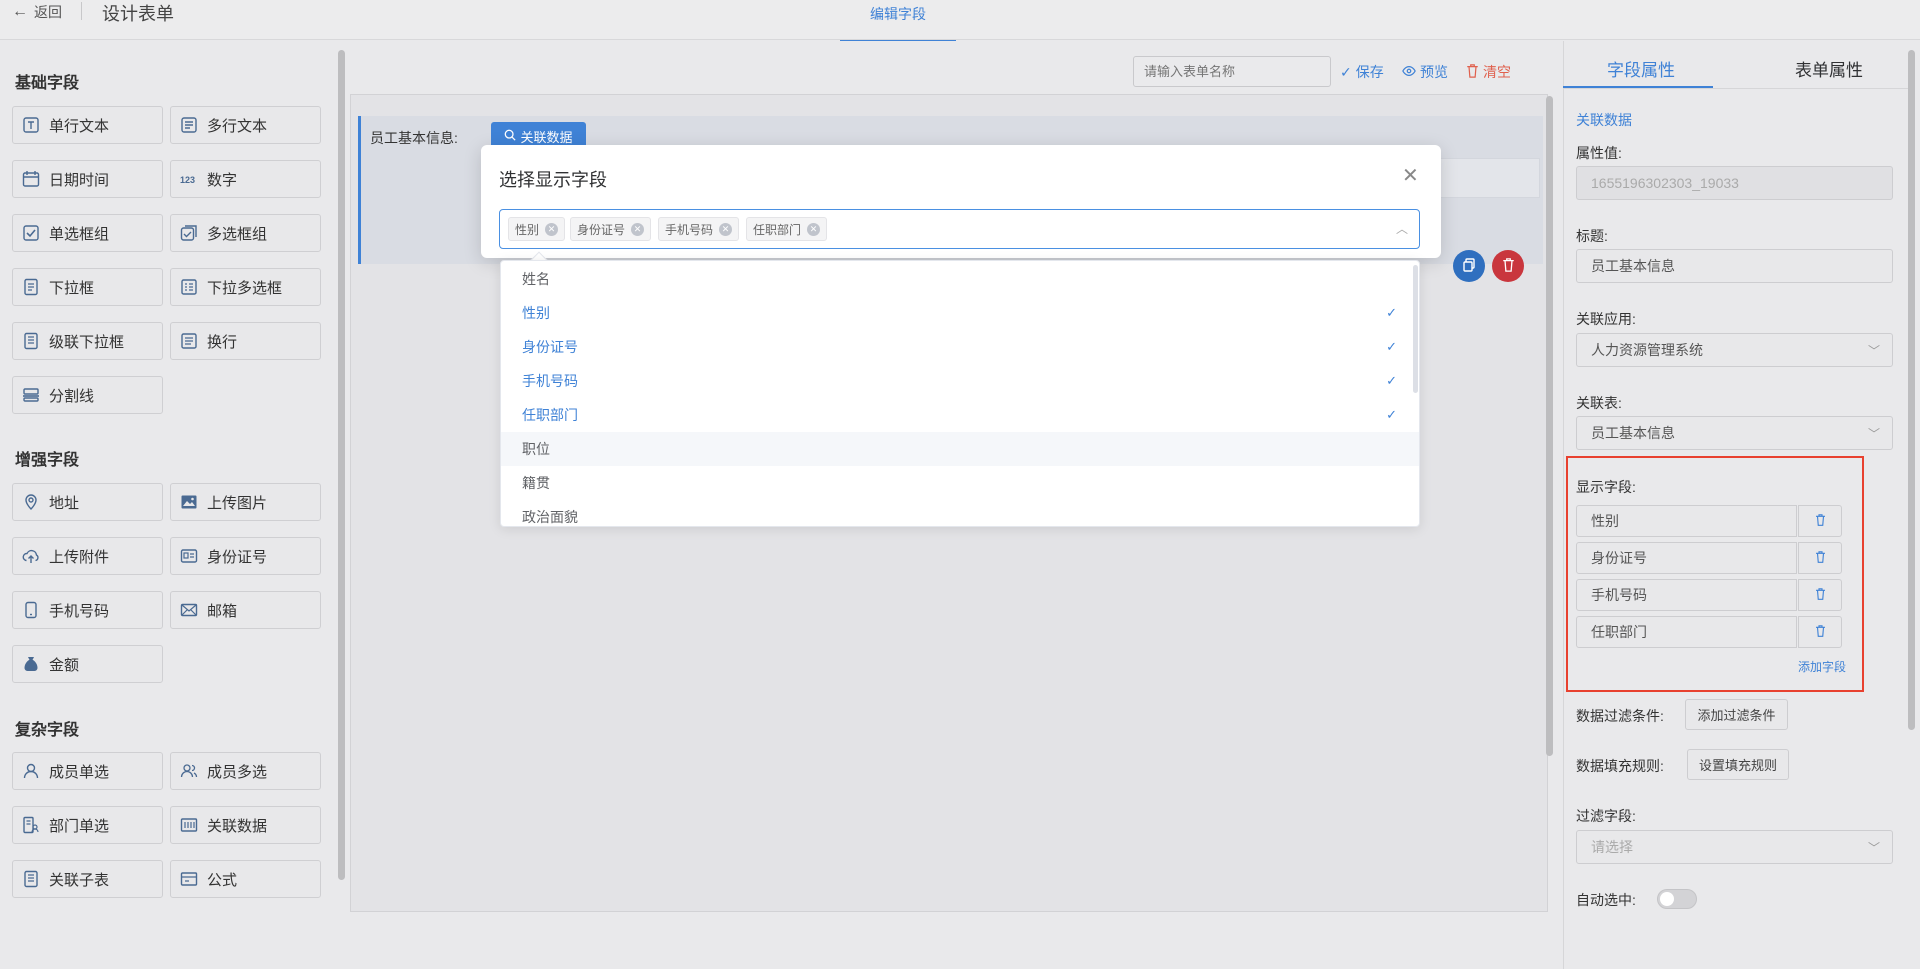  I want to click on field-palette-button: 部门单选, so click(87, 825).